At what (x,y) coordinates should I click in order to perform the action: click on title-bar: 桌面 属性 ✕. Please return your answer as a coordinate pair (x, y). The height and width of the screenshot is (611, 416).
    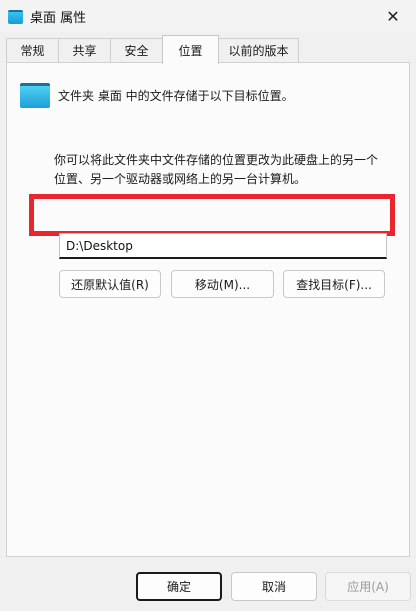
    Looking at the image, I should click on (208, 16).